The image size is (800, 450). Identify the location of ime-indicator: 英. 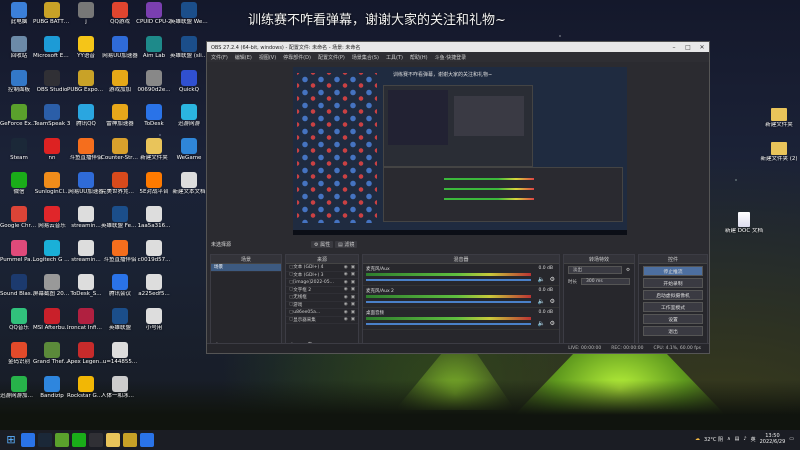
(753, 439).